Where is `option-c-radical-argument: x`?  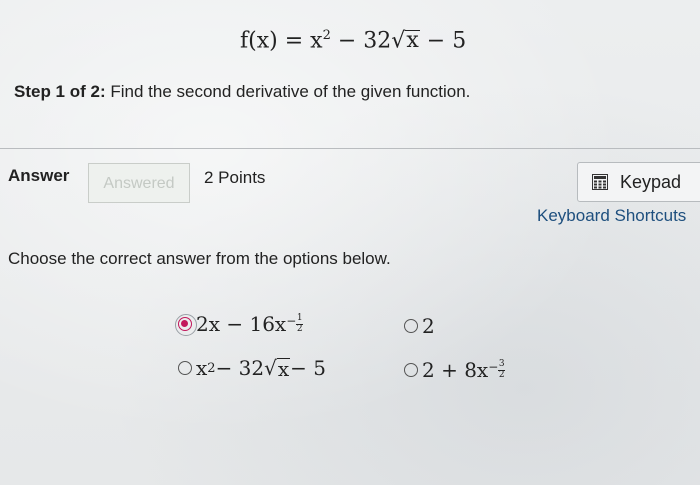
option-c-radical-argument: x is located at coordinates (283, 368).